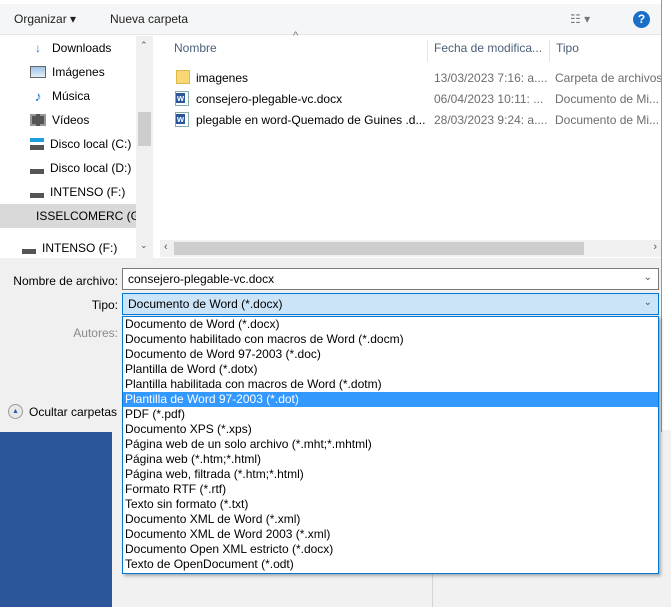 This screenshot has height=607, width=671. What do you see at coordinates (95, 333) in the screenshot?
I see `authors-label: Autores:` at bounding box center [95, 333].